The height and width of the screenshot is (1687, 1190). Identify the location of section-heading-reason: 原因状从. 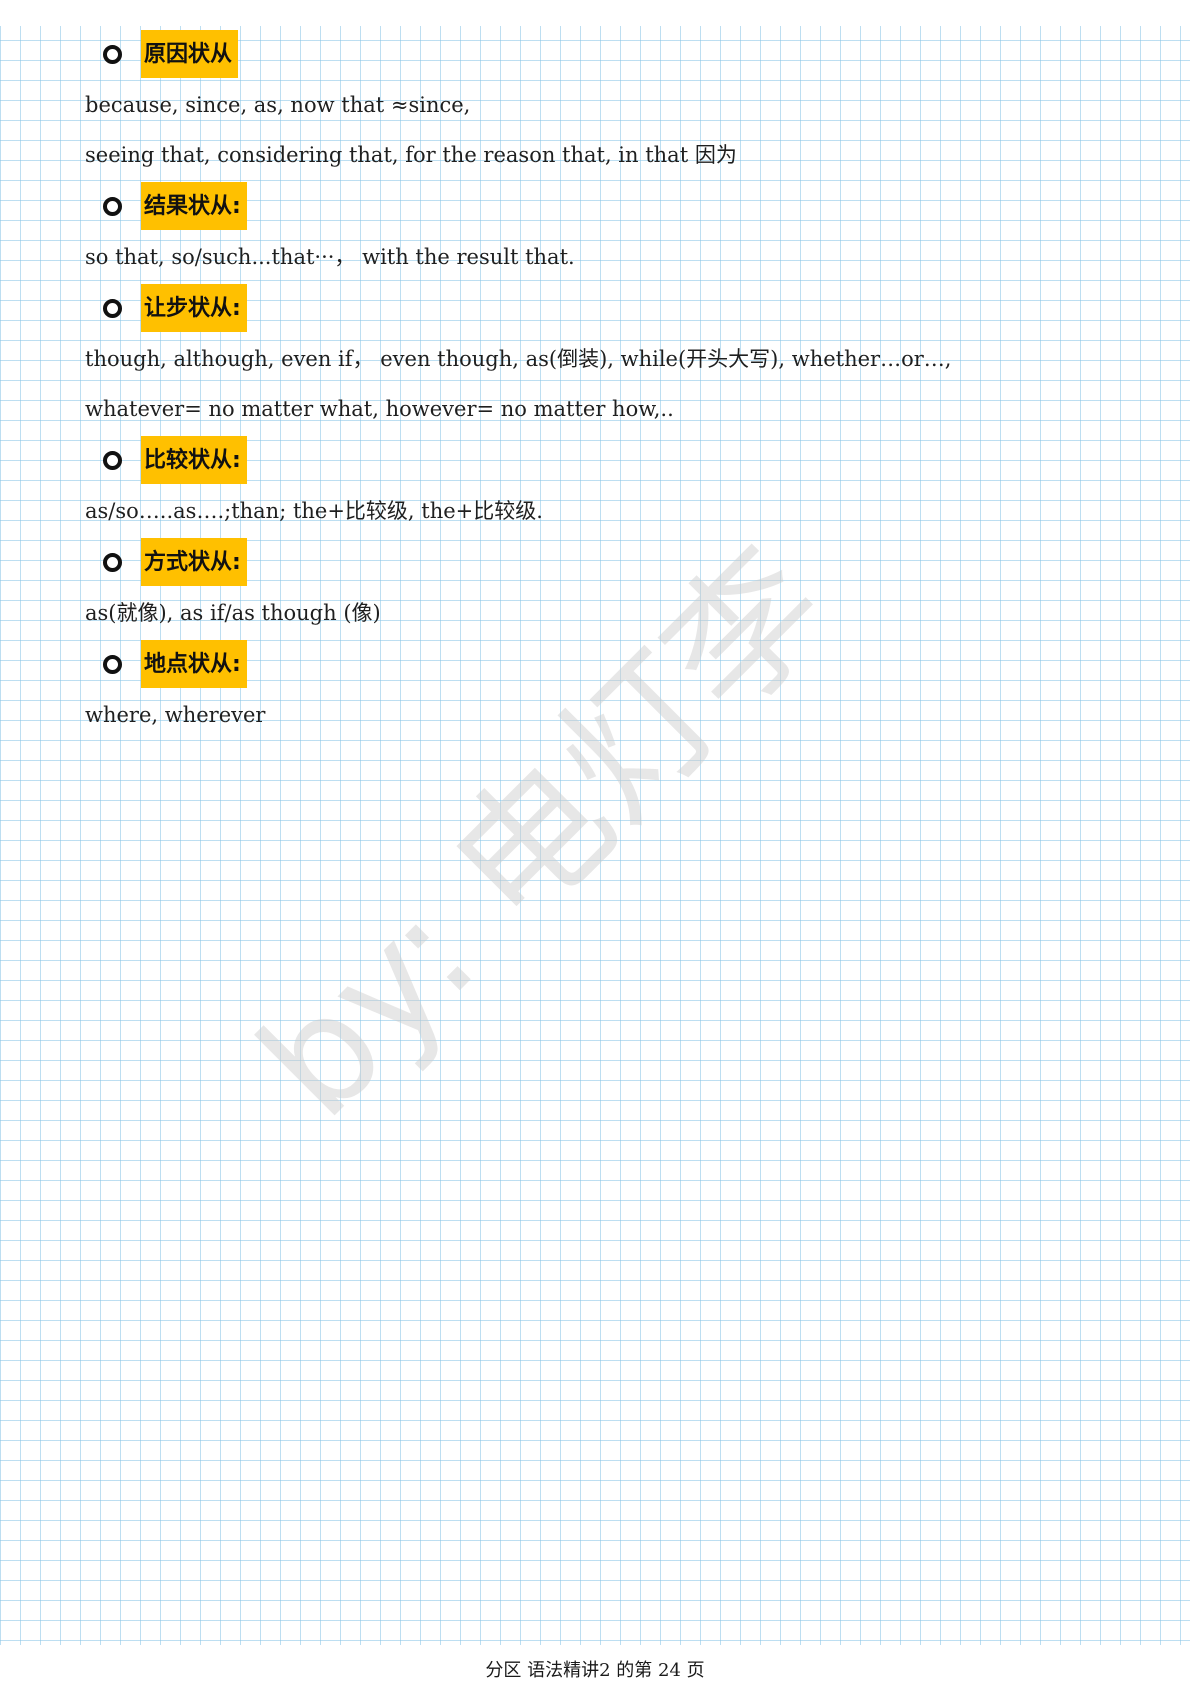
(585, 54).